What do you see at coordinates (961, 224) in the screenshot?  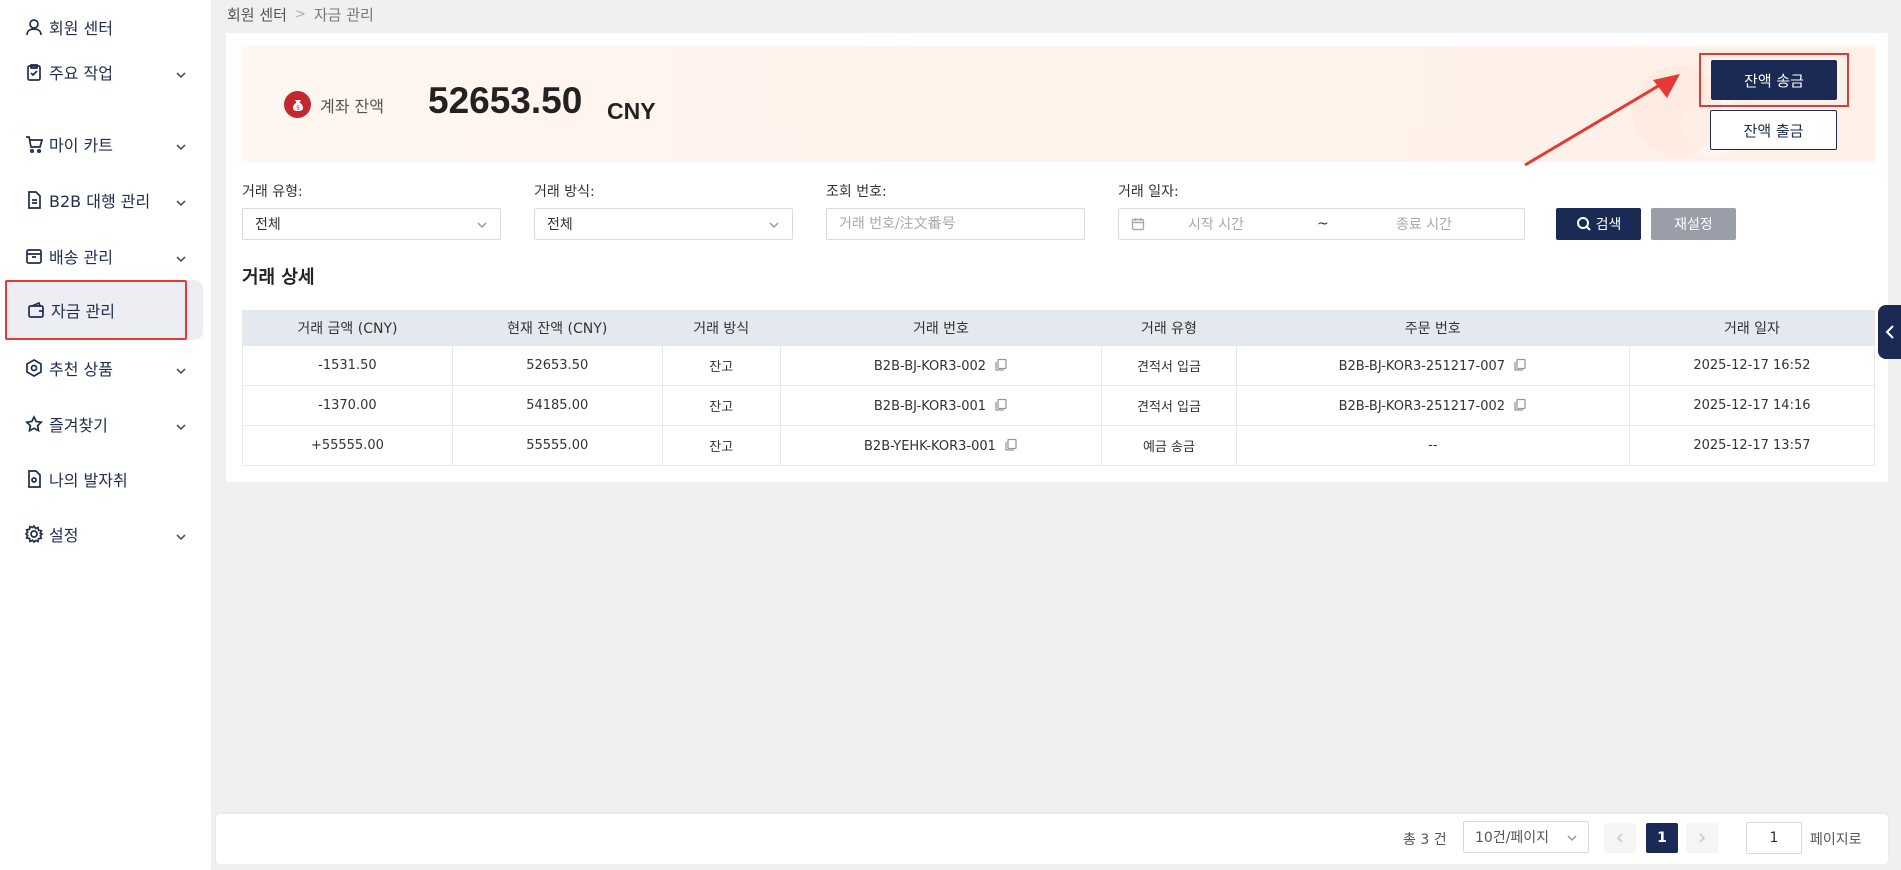 I see `lookup-number-input` at bounding box center [961, 224].